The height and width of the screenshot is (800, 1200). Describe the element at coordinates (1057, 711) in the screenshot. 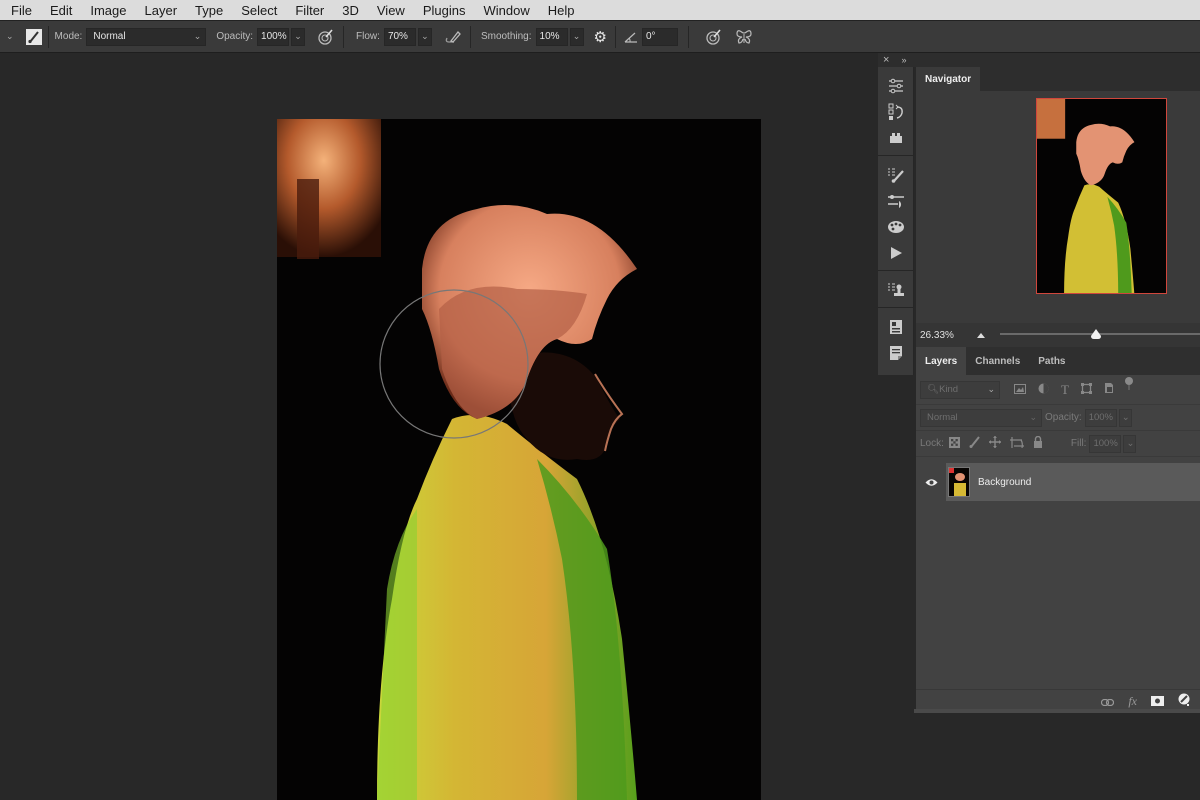

I see `dock-bottom-edge` at that location.